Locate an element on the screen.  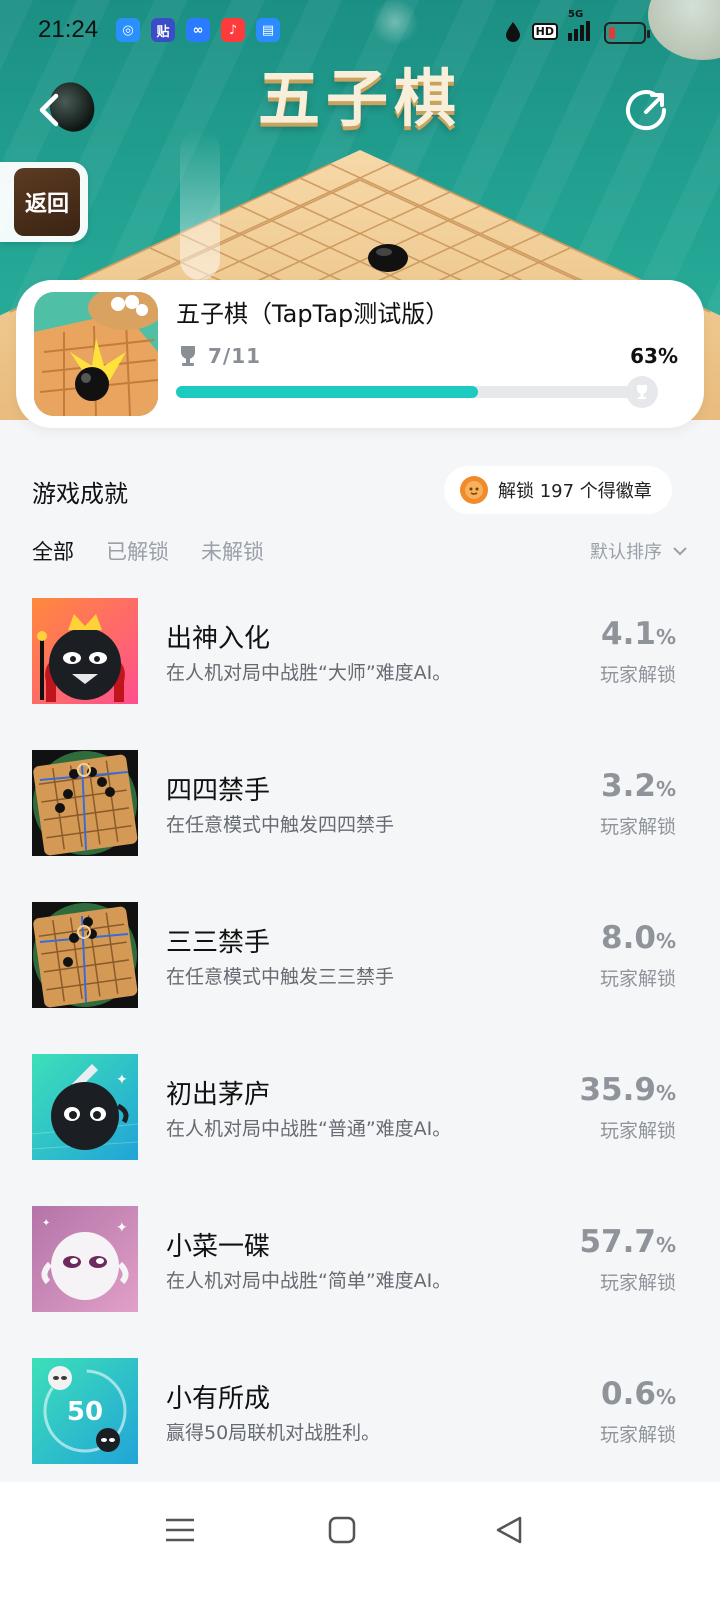
achievement-rate: 0.6% is located at coordinates (638, 1394).